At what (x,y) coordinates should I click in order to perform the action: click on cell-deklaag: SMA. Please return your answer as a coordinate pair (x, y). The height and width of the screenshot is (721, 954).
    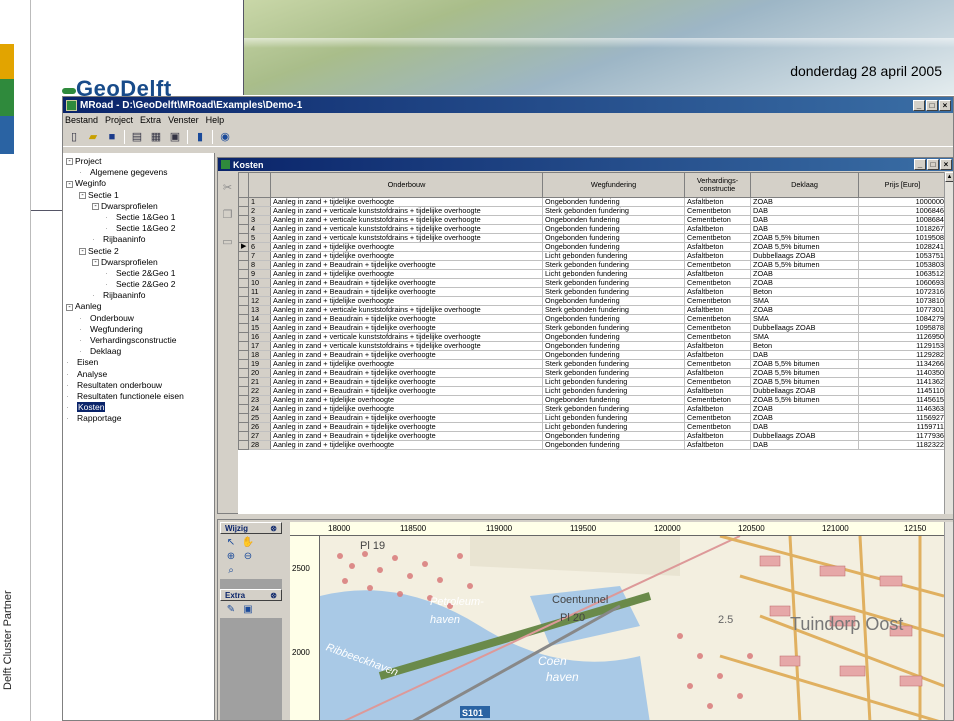
    Looking at the image, I should click on (804, 319).